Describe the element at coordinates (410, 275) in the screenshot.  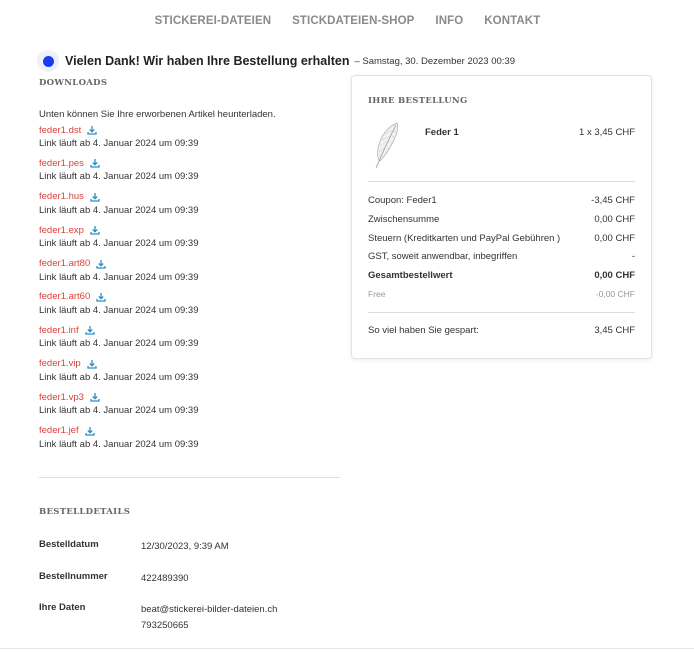
I see `total-label: Gesamtbestellwert` at that location.